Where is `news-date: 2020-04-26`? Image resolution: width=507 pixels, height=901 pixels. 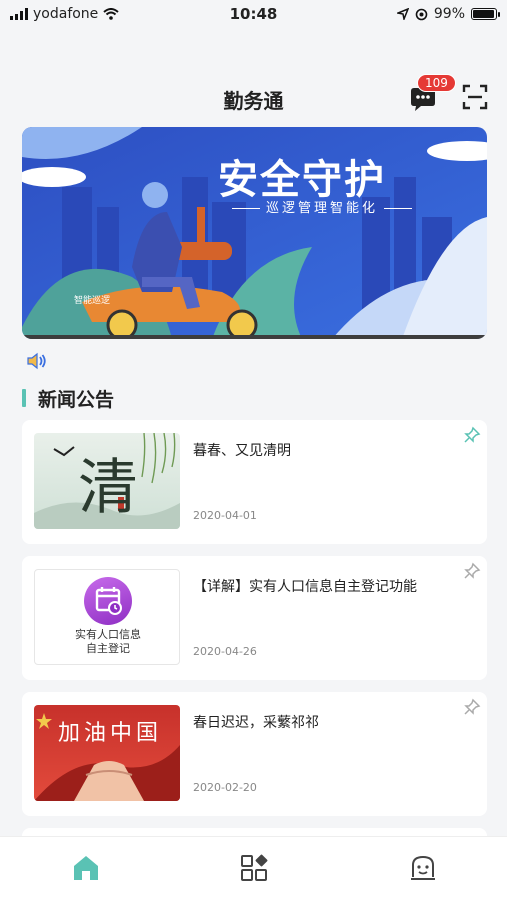 news-date: 2020-04-26 is located at coordinates (225, 651).